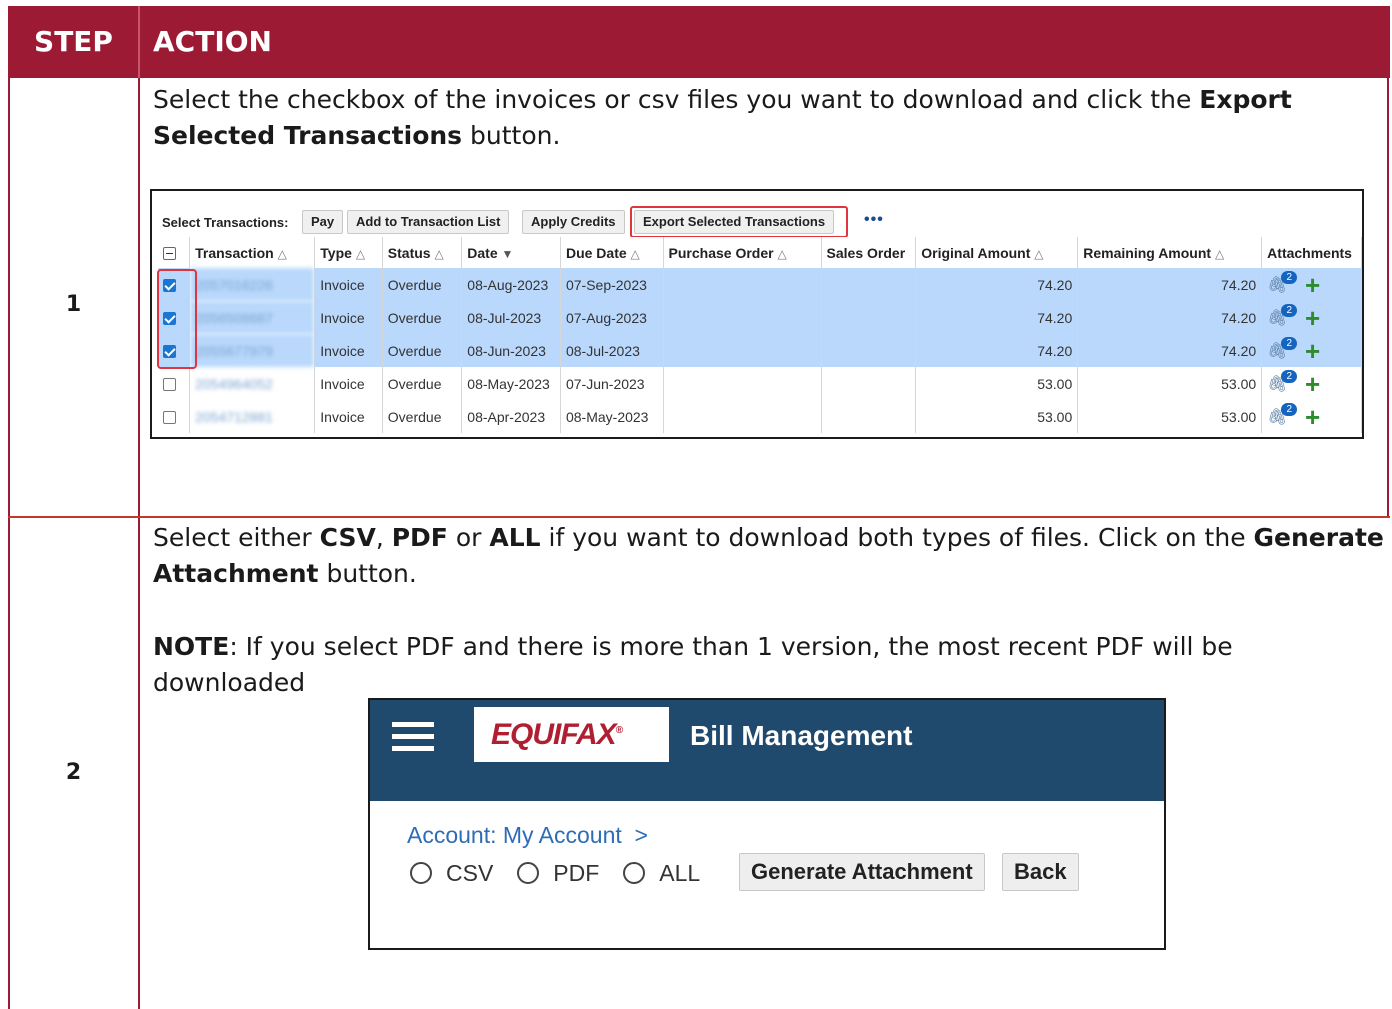 The height and width of the screenshot is (1009, 1392). What do you see at coordinates (451, 873) in the screenshot?
I see `option-csv: CSV` at bounding box center [451, 873].